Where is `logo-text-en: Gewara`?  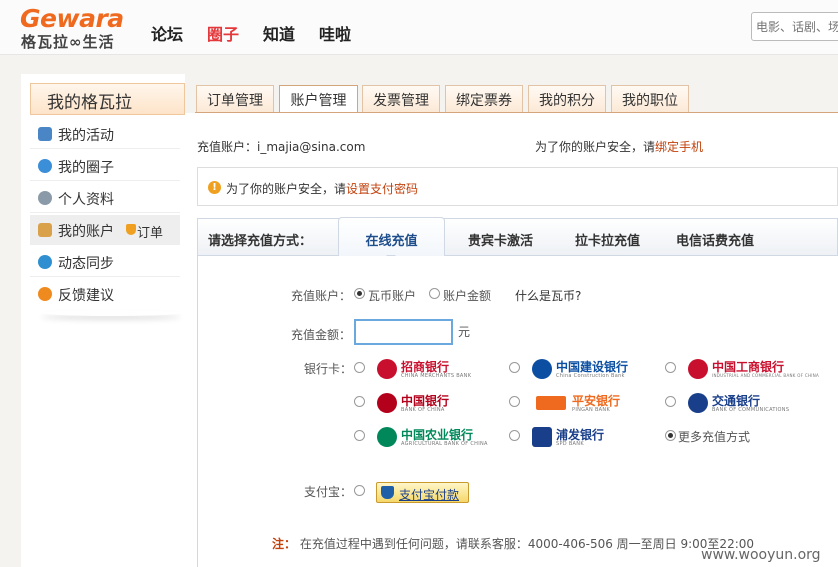
logo-text-en: Gewara is located at coordinates (72, 18).